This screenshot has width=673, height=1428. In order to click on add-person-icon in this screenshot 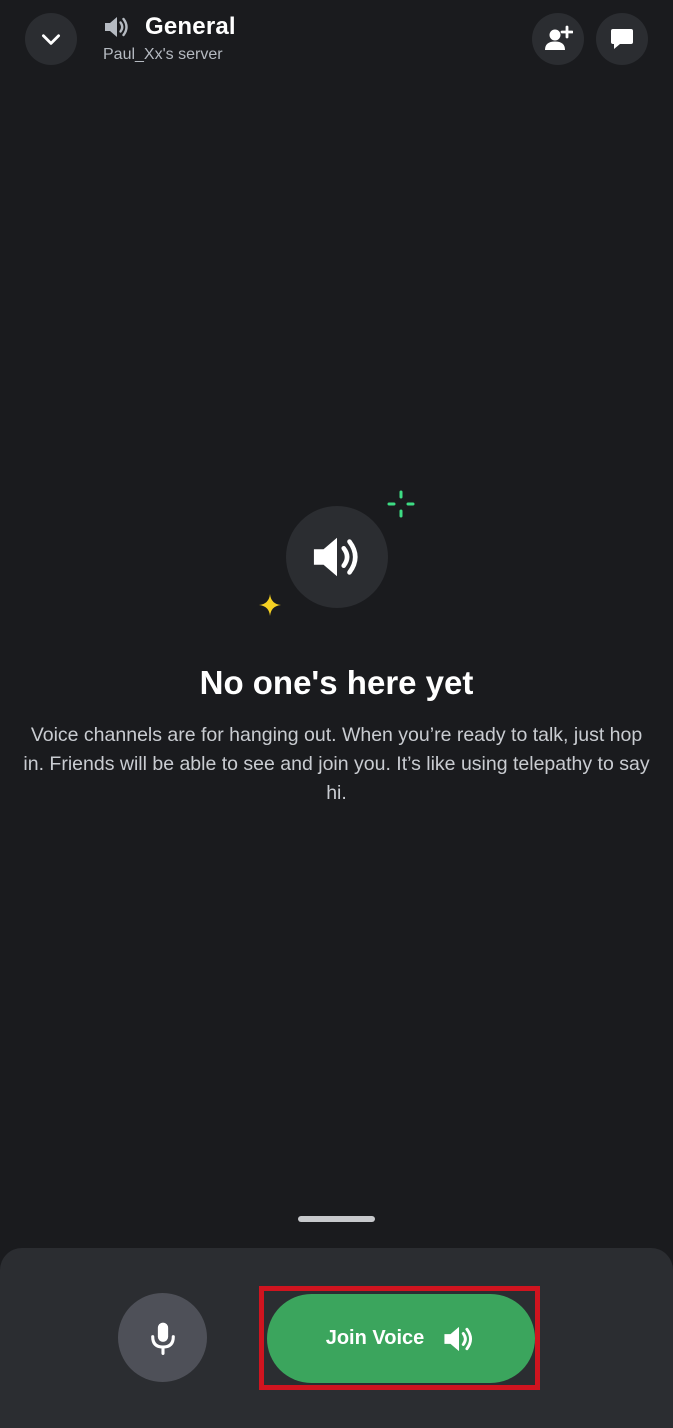, I will do `click(559, 37)`.